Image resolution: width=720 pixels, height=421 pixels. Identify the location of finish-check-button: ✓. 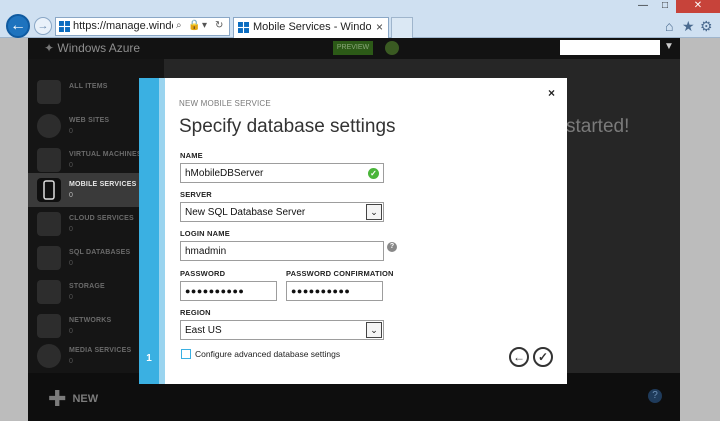
(543, 357).